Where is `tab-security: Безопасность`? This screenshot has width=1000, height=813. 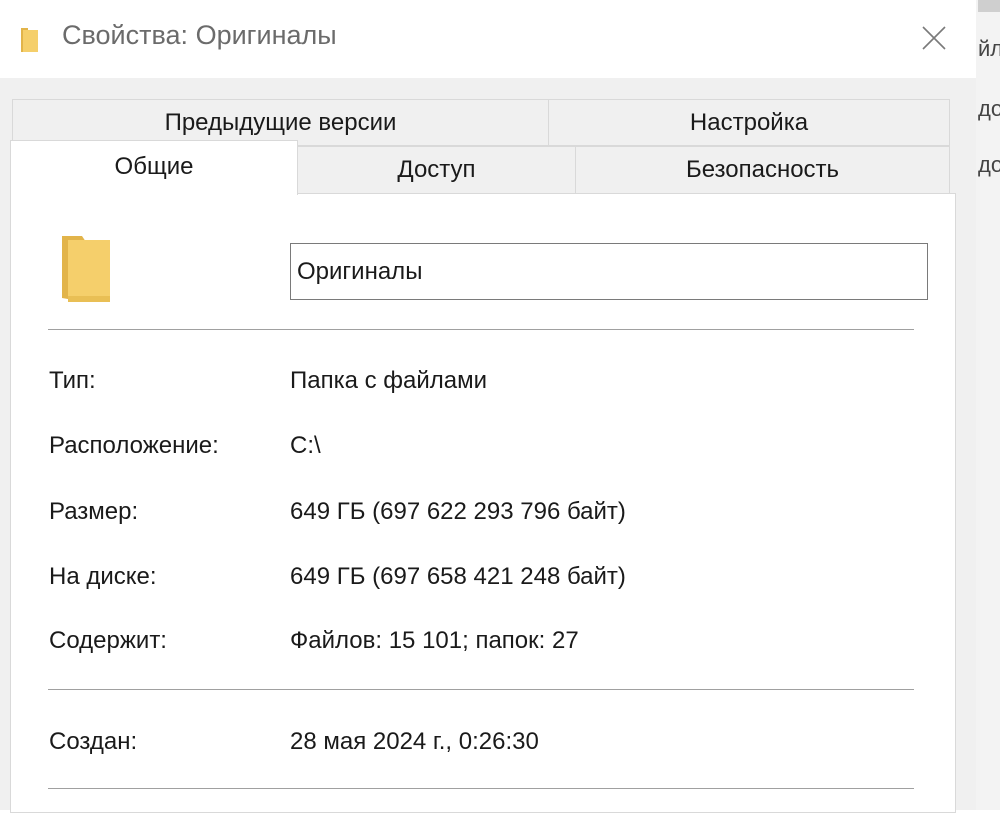
tab-security: Безопасность is located at coordinates (762, 170).